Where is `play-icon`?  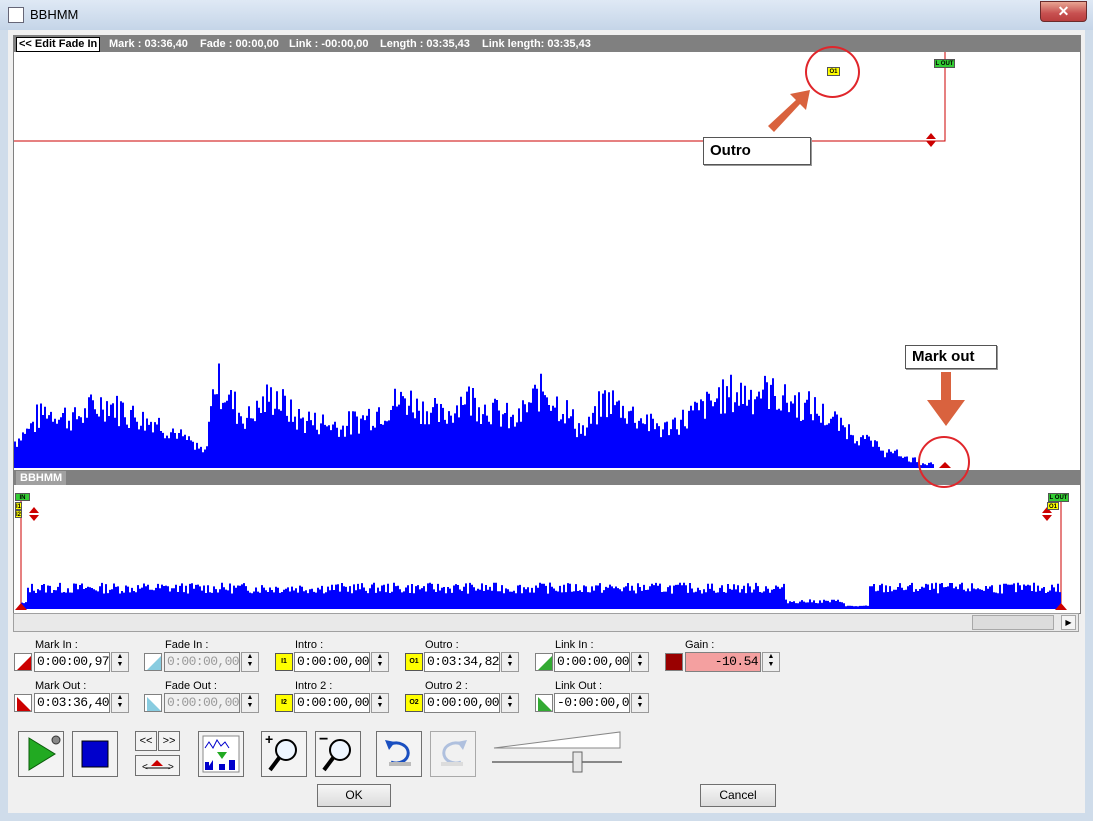
play-icon is located at coordinates (44, 753).